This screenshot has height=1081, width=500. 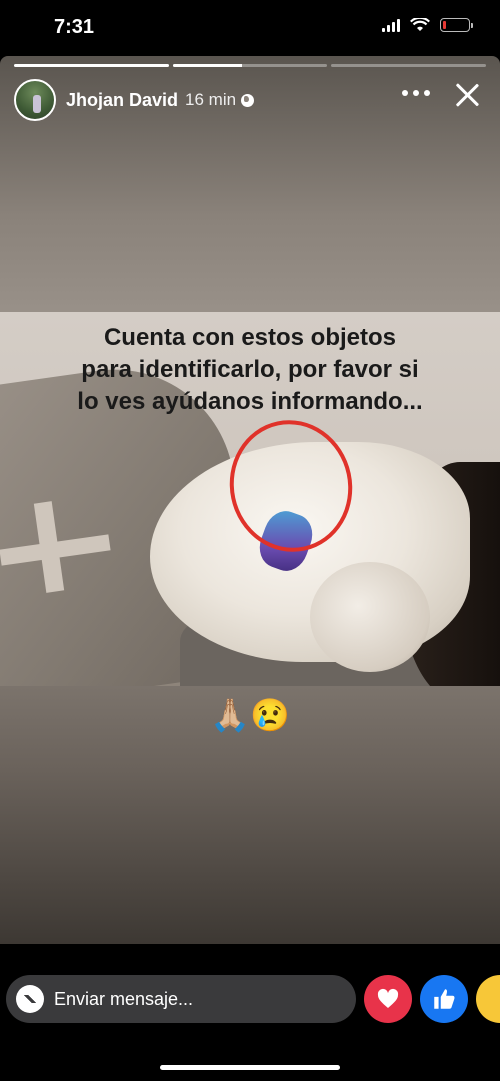 I want to click on globe-icon, so click(x=248, y=100).